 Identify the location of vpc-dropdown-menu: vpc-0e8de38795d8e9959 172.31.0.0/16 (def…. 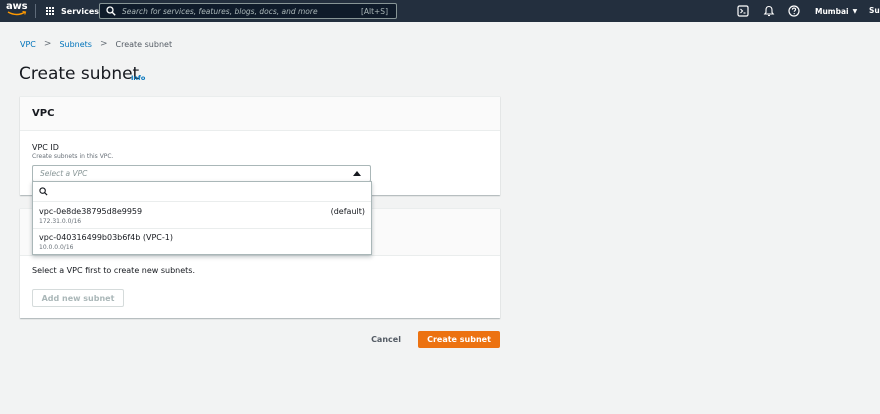
(202, 218).